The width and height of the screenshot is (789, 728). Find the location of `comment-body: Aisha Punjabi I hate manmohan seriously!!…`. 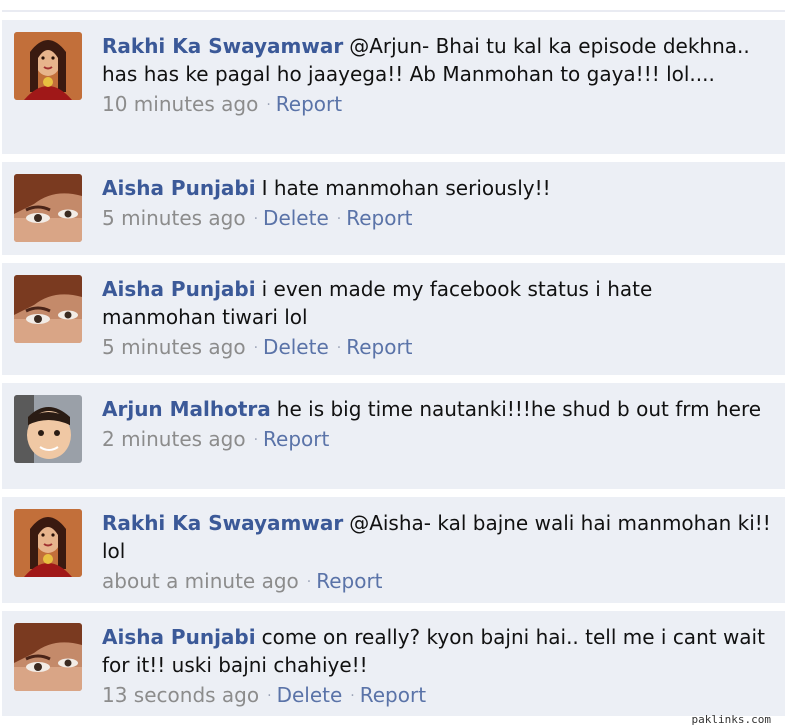

comment-body: Aisha Punjabi I hate manmohan seriously!!… is located at coordinates (436, 204).